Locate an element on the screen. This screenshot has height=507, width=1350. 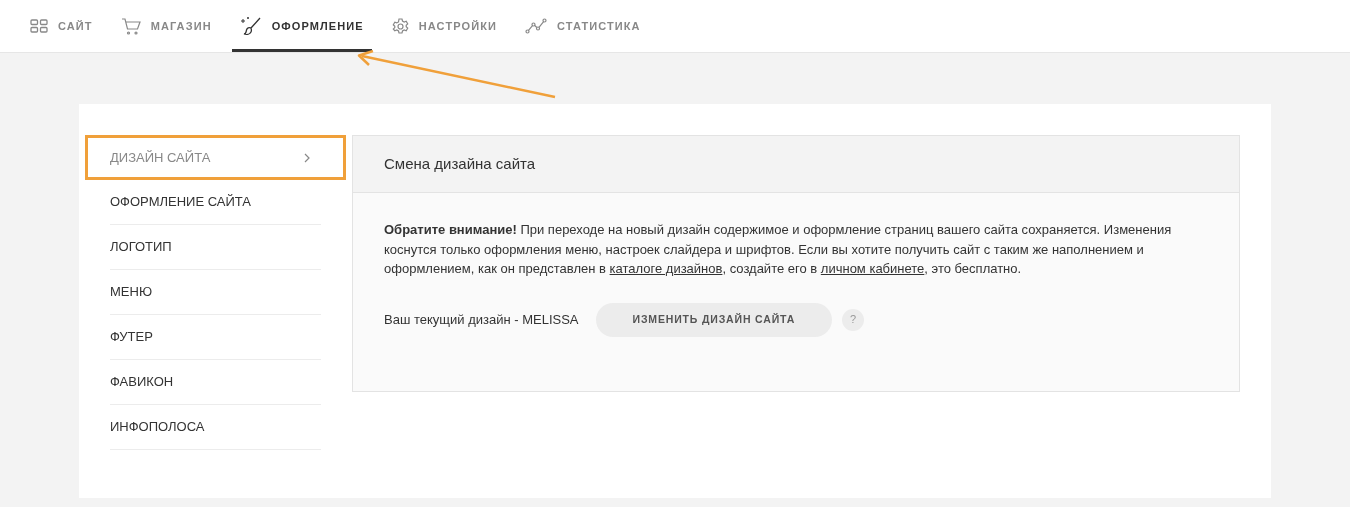
sidebar-item: ИНФОПОЛОСА is located at coordinates (215, 427).